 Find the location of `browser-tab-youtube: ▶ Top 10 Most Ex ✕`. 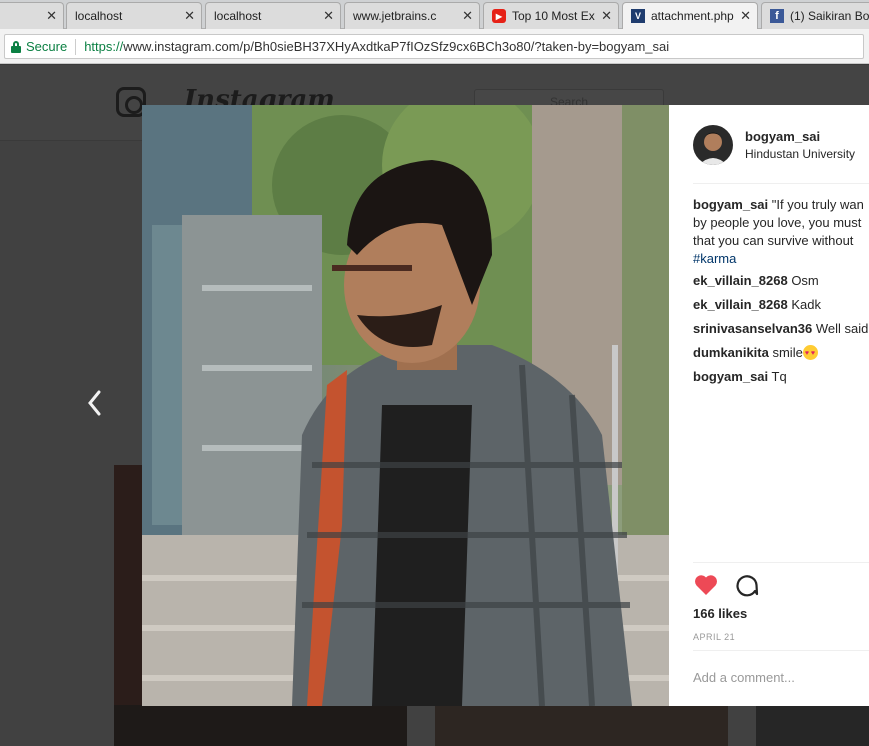

browser-tab-youtube: ▶ Top 10 Most Ex ✕ is located at coordinates (551, 15).